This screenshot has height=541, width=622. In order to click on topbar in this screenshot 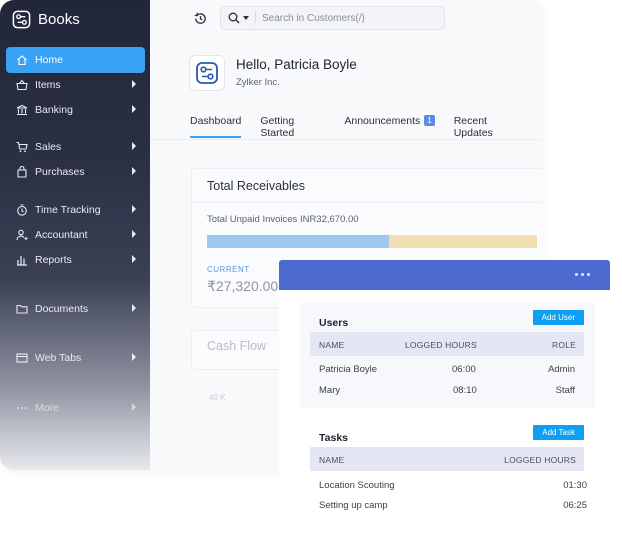, I will do `click(346, 18)`.